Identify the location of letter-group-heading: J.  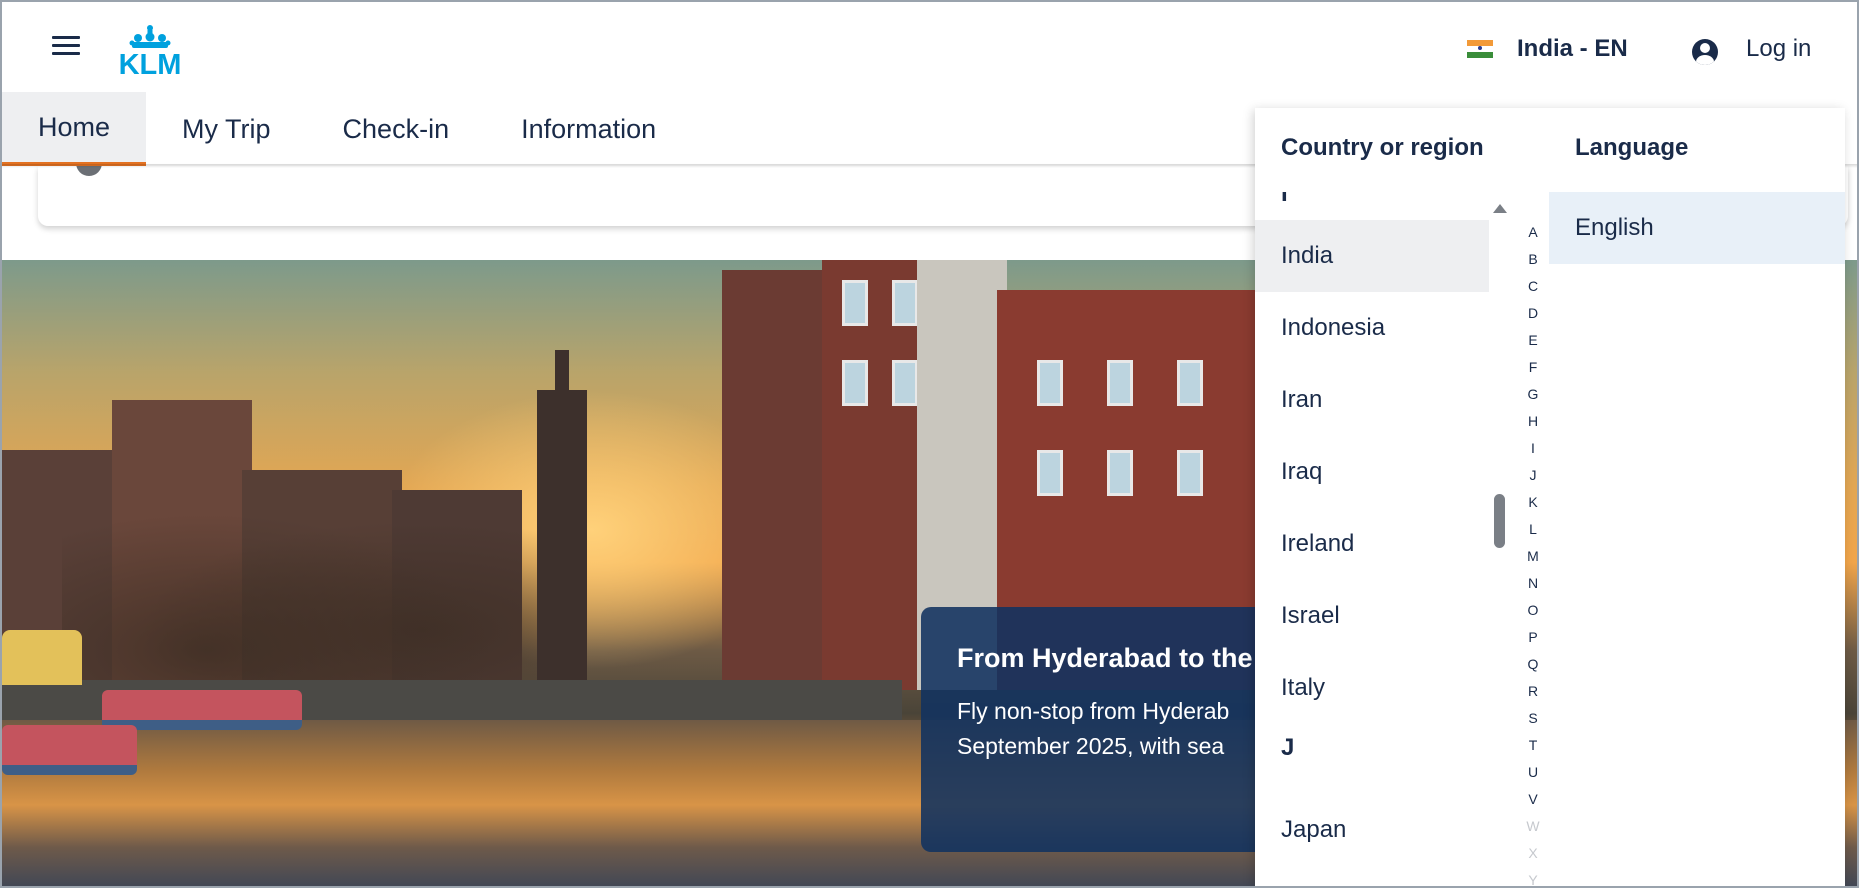
(1288, 747).